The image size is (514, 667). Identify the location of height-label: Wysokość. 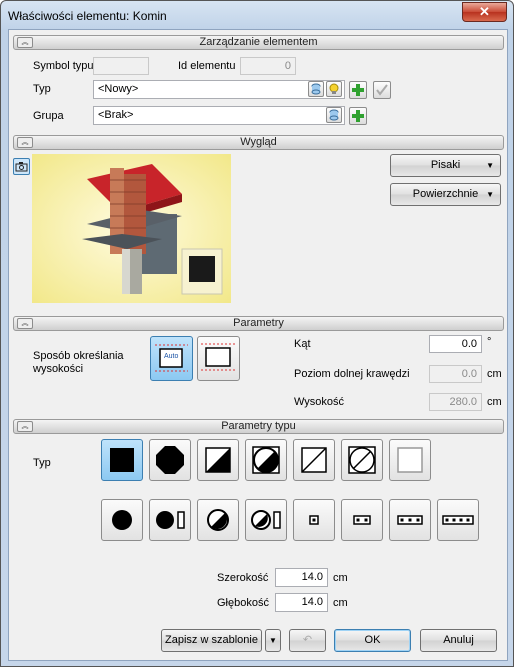
(319, 402).